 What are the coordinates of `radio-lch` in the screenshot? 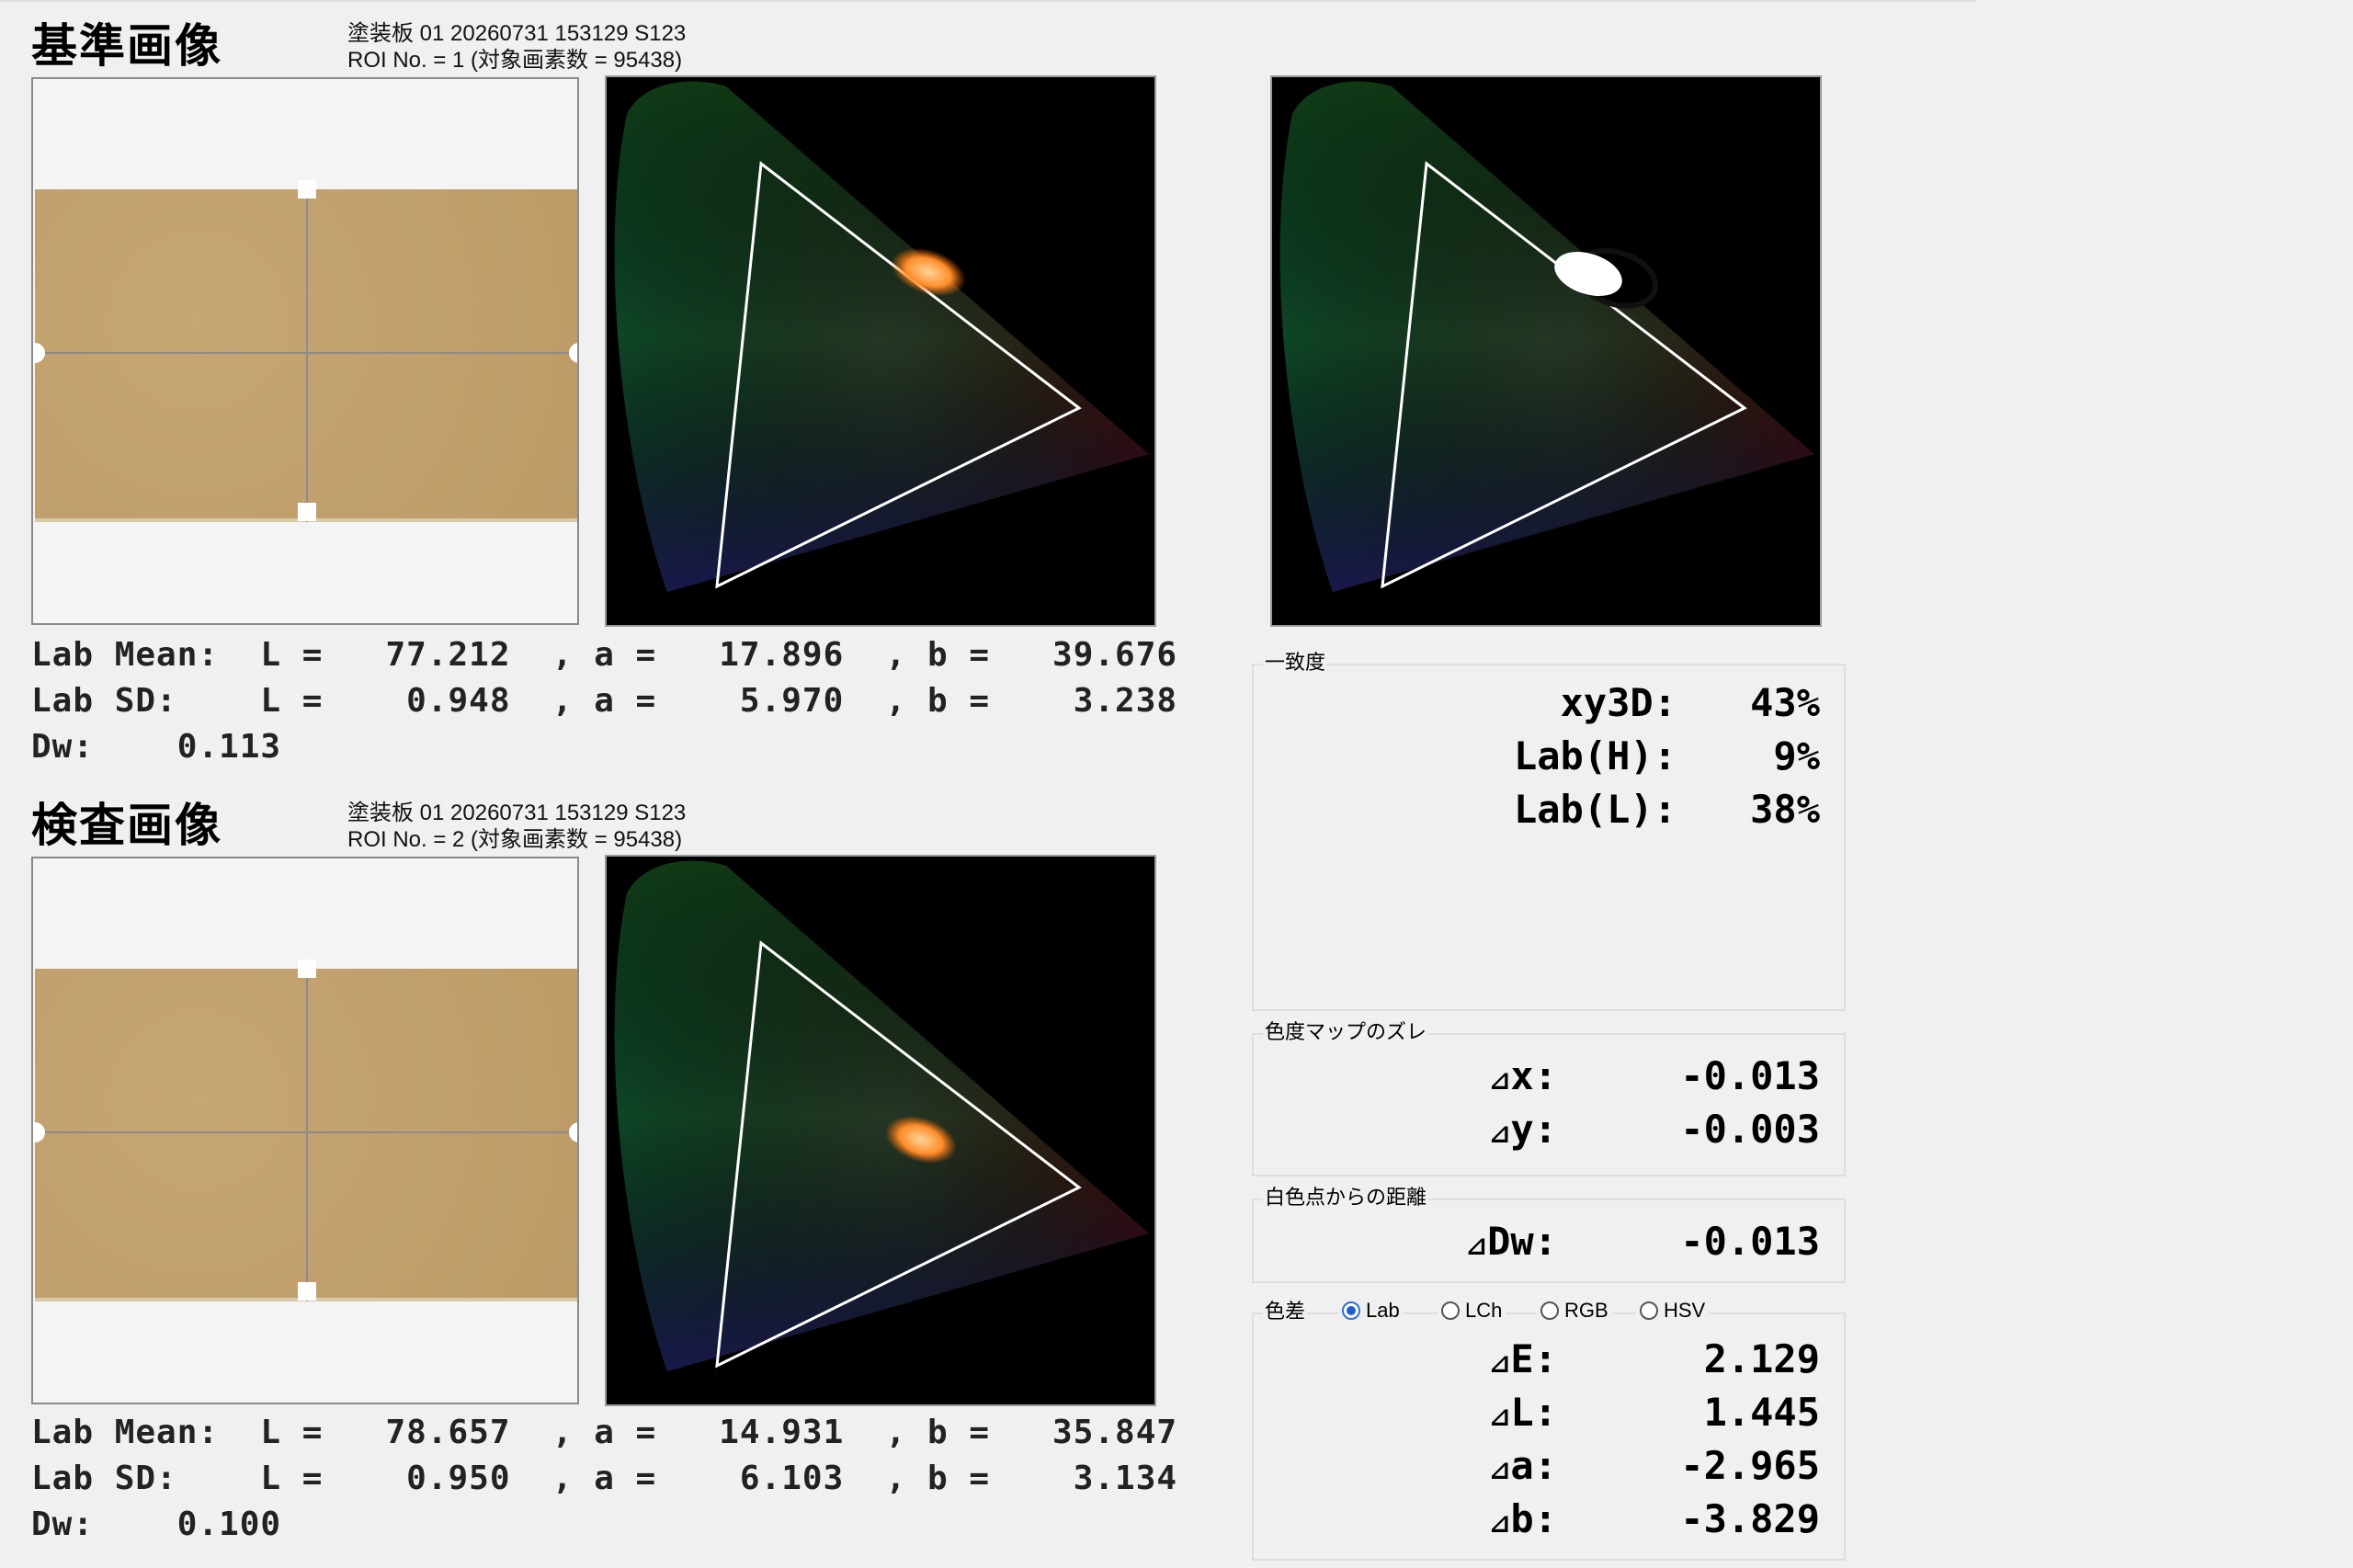 It's located at (1450, 1310).